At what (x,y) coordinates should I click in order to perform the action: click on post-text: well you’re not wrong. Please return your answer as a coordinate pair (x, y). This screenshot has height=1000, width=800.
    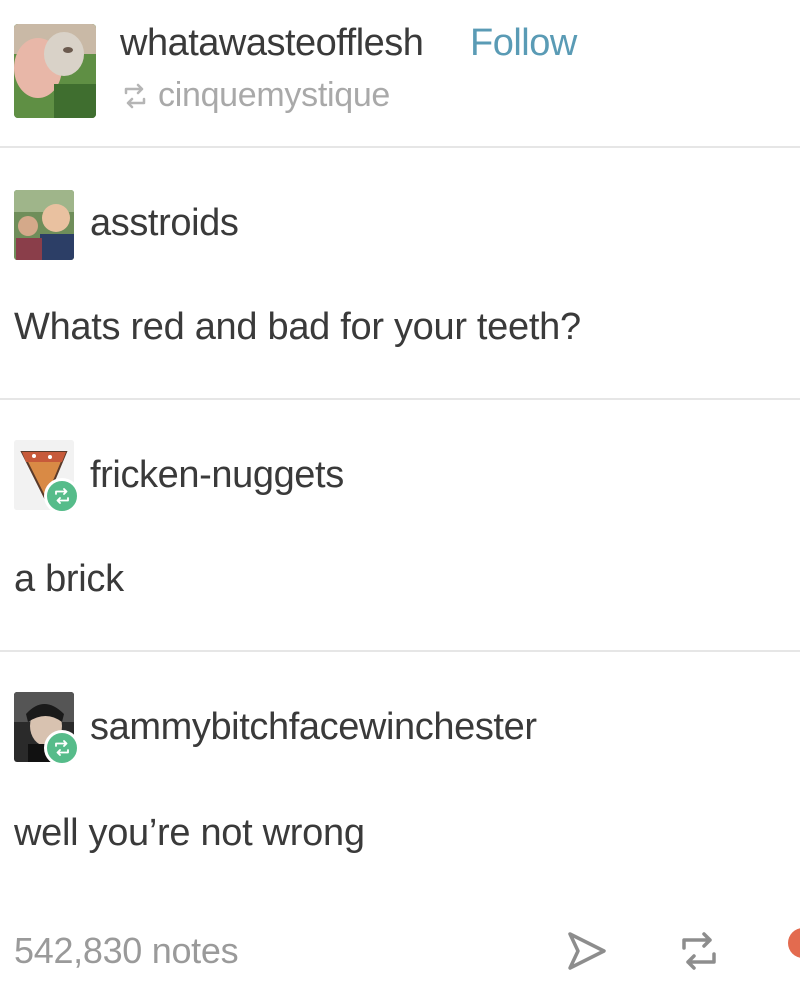
    Looking at the image, I should click on (189, 833).